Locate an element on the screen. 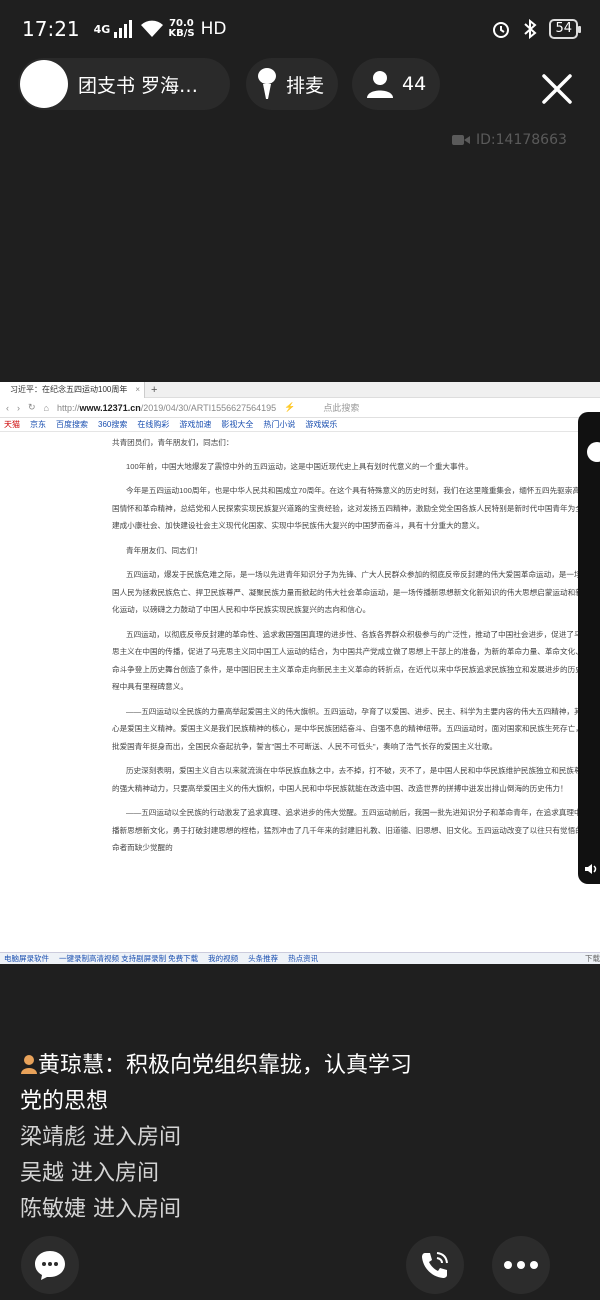 The image size is (600, 1300). statusbar-item: 头条推荐 is located at coordinates (263, 958).